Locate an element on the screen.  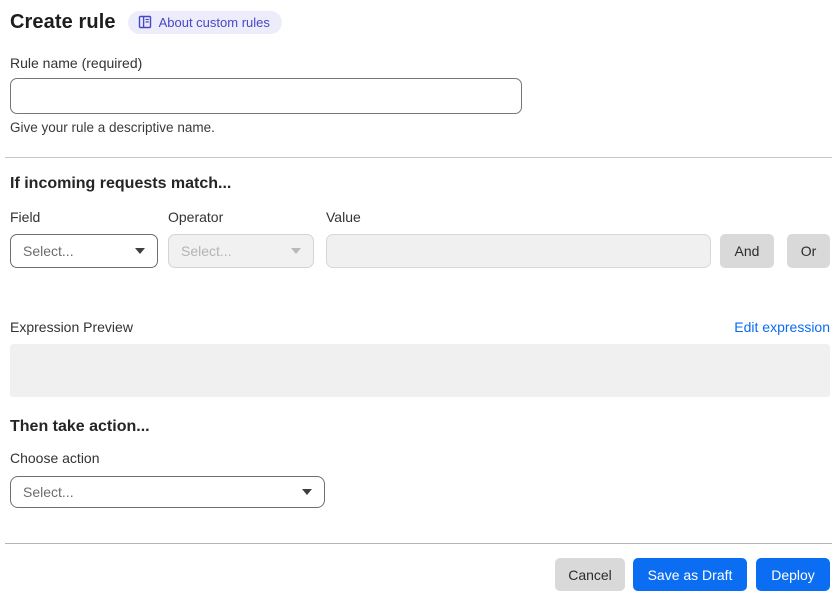
save-as-draft-button: Save as Draft is located at coordinates (690, 574).